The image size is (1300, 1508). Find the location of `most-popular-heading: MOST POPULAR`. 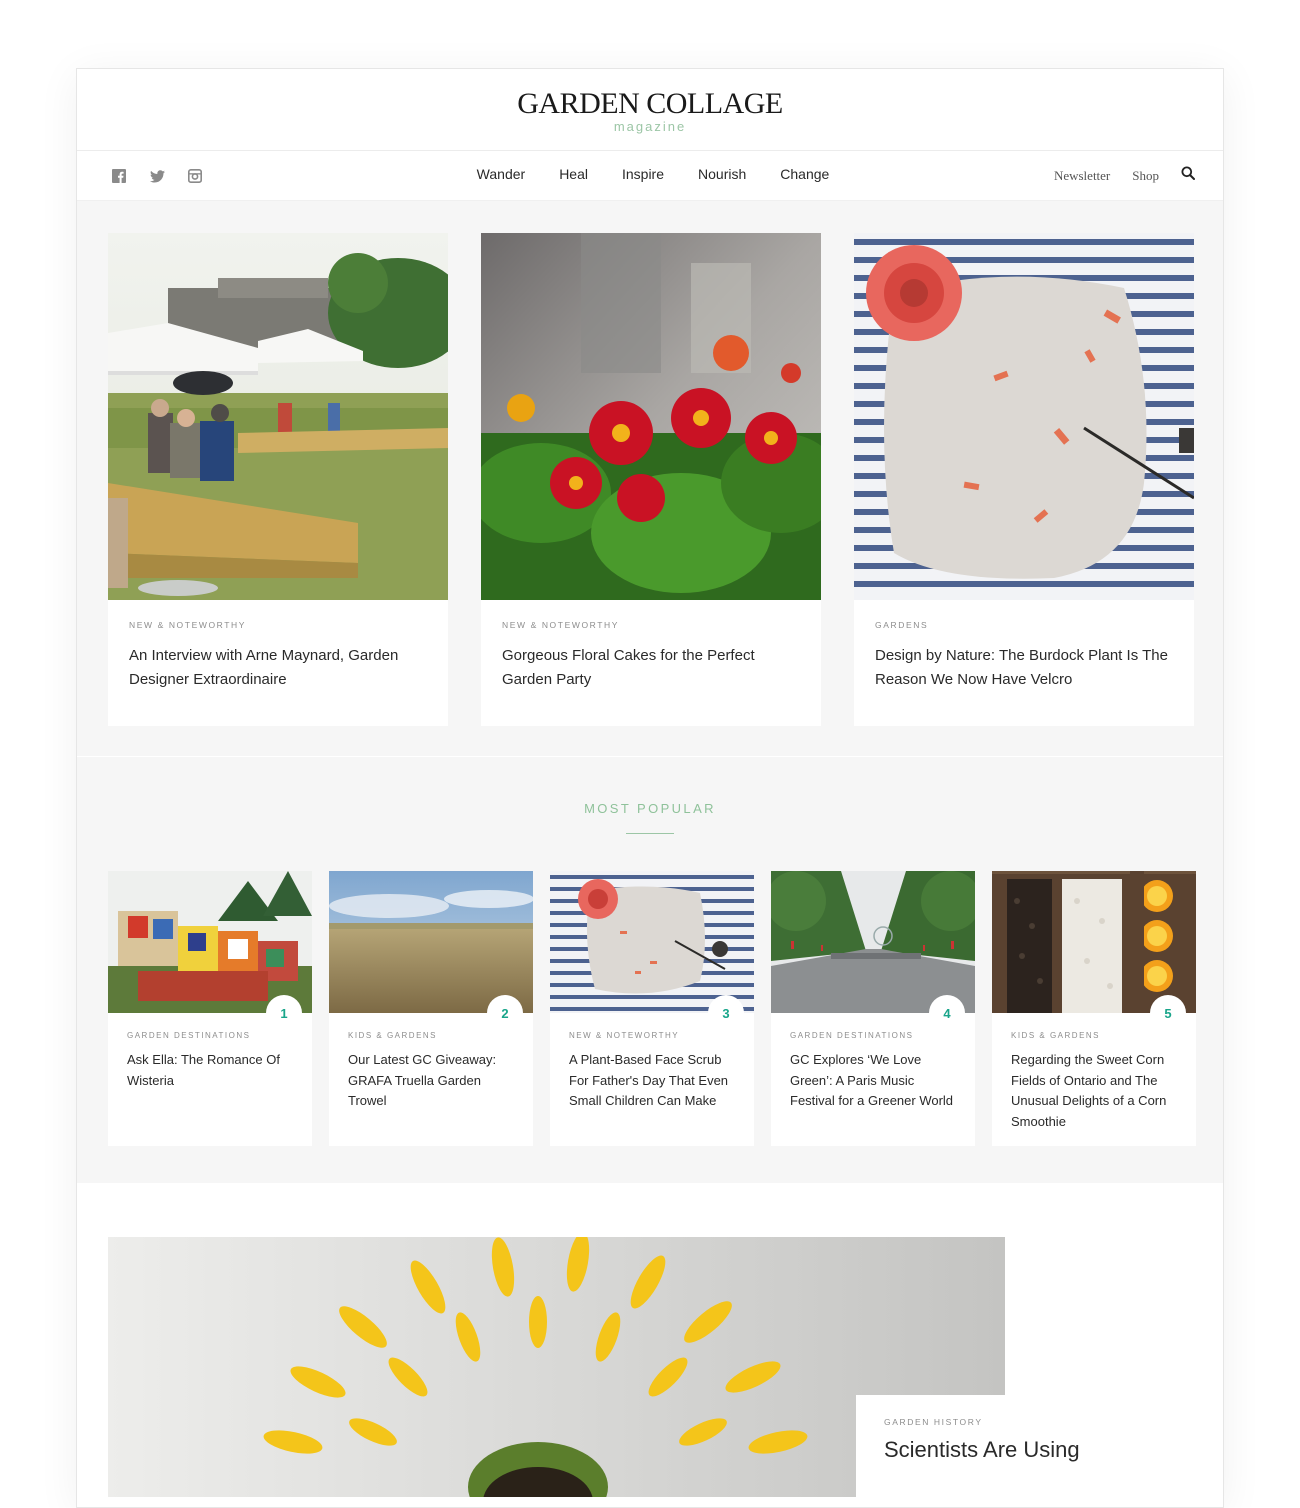

most-popular-heading: MOST POPULAR is located at coordinates (650, 808).